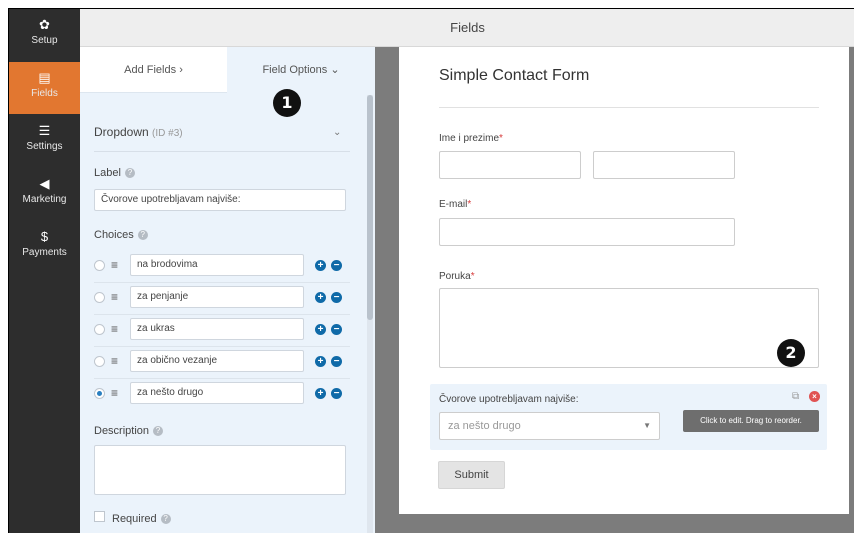 The image size is (854, 533). I want to click on dropdown-selected-value: za nešto drugo, so click(484, 426).